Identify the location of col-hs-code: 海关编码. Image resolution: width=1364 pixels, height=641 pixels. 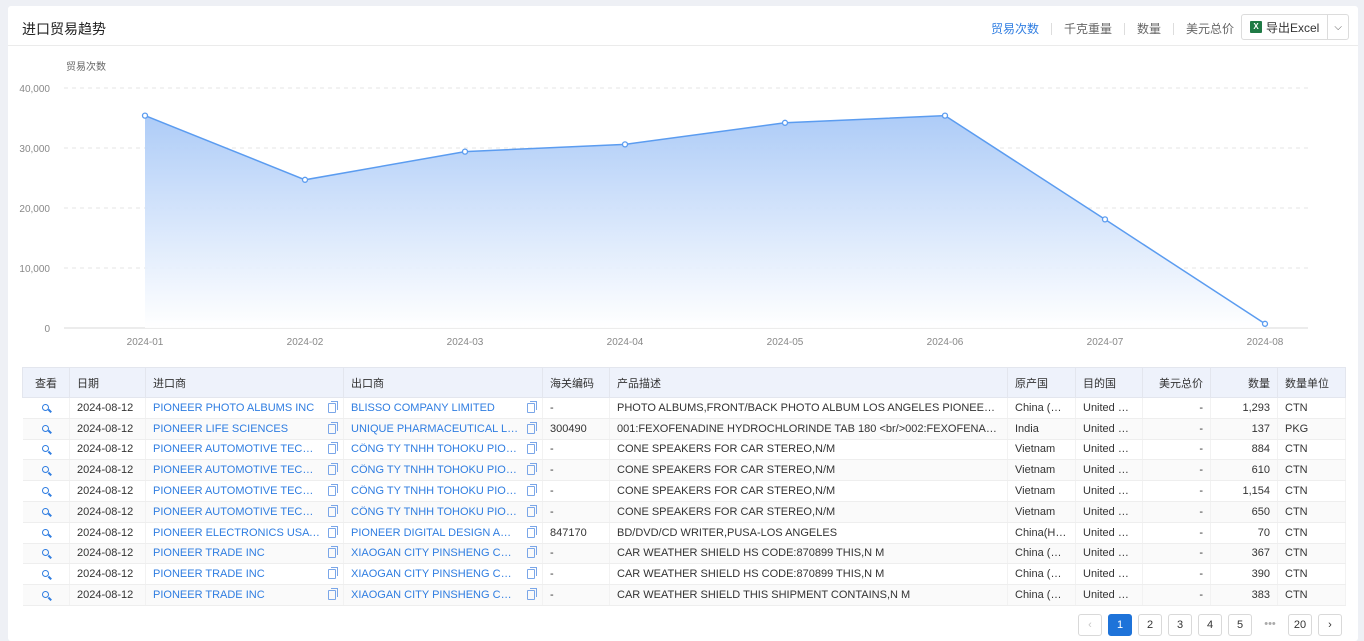
(576, 382).